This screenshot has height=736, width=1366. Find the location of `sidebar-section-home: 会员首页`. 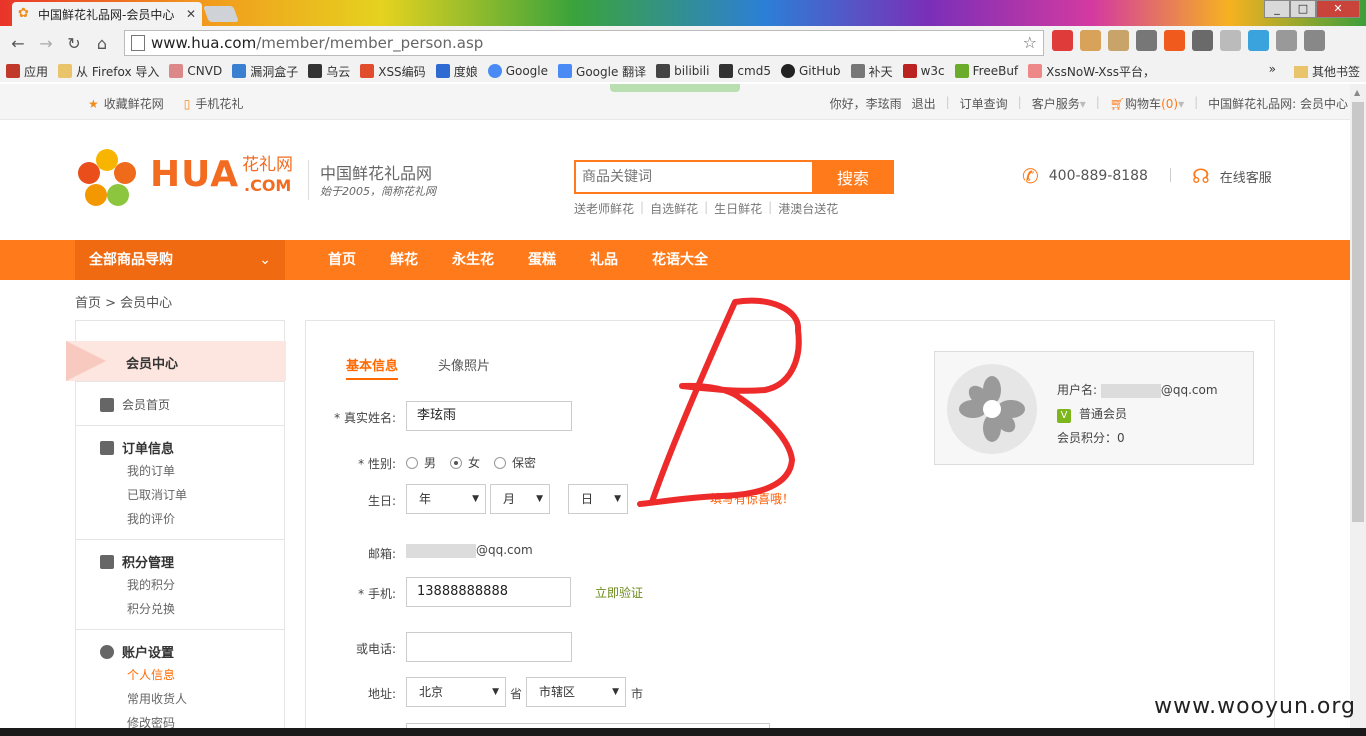

sidebar-section-home: 会员首页 is located at coordinates (180, 403).